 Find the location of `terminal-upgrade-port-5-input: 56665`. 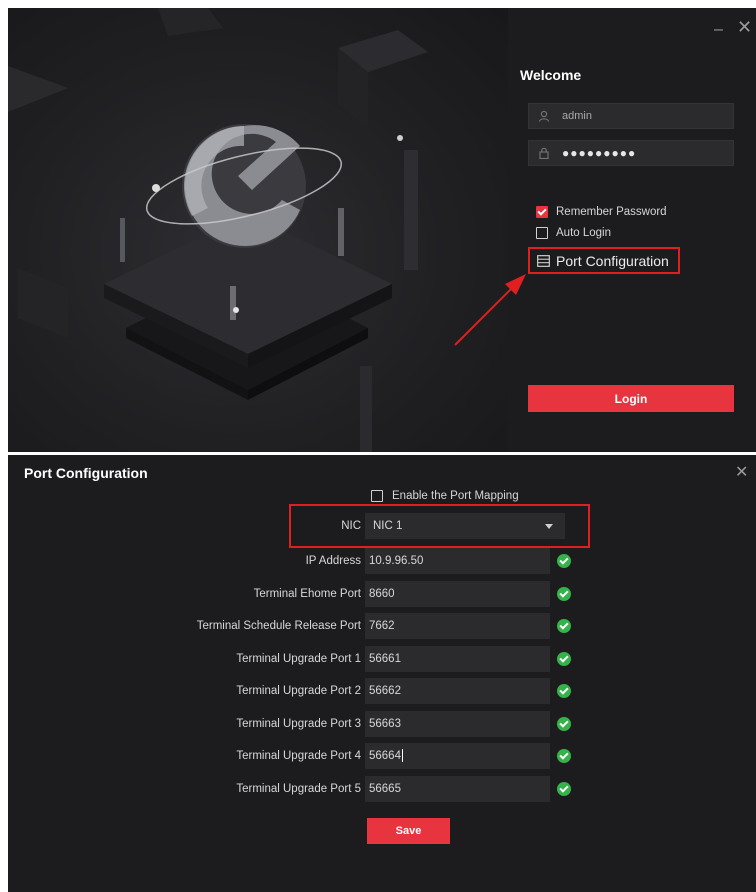

terminal-upgrade-port-5-input: 56665 is located at coordinates (457, 789).